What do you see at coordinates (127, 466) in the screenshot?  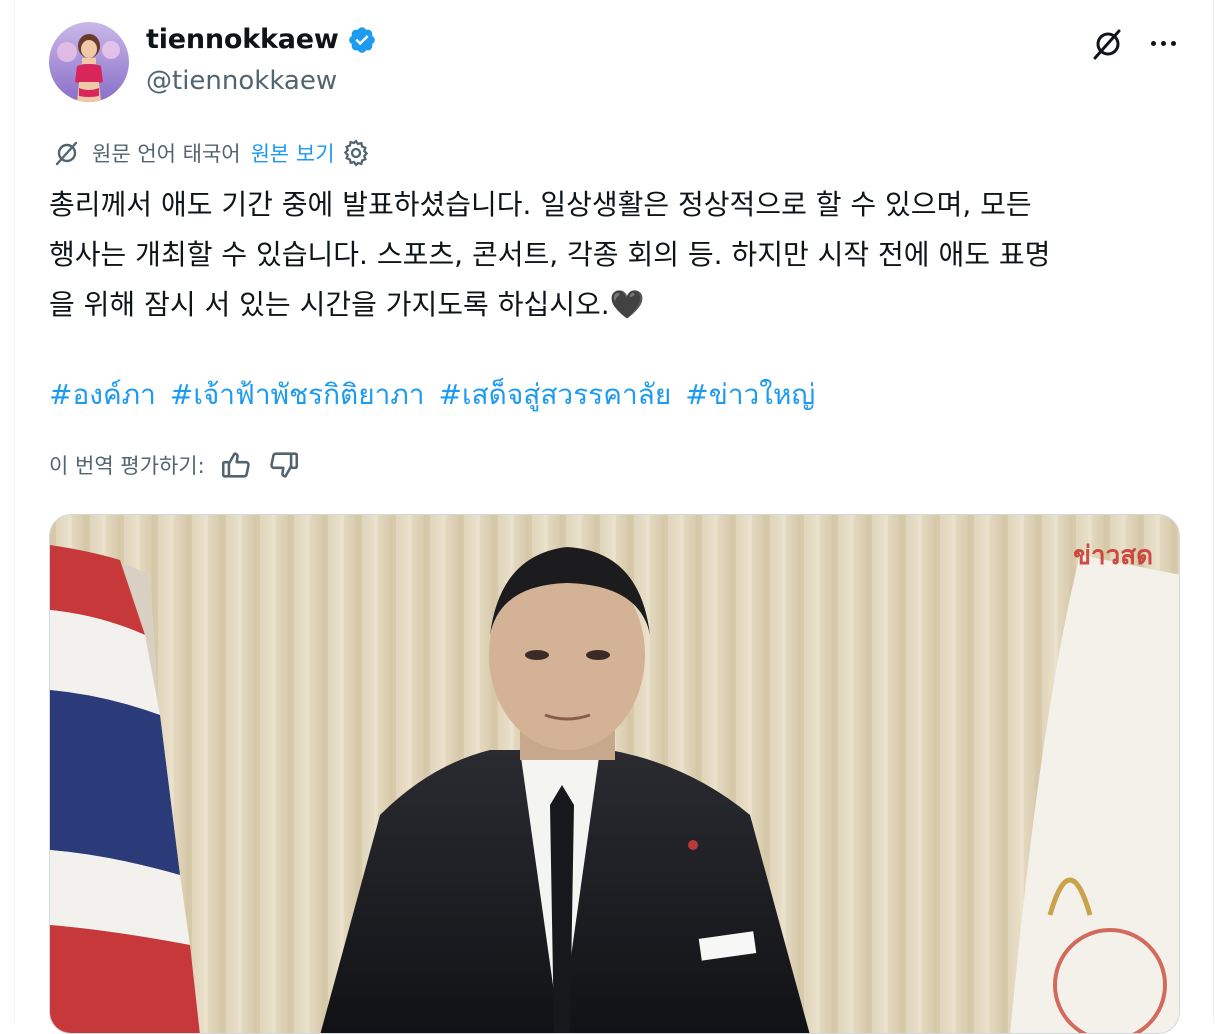 I see `rating-label: 이 번역 평가하기:` at bounding box center [127, 466].